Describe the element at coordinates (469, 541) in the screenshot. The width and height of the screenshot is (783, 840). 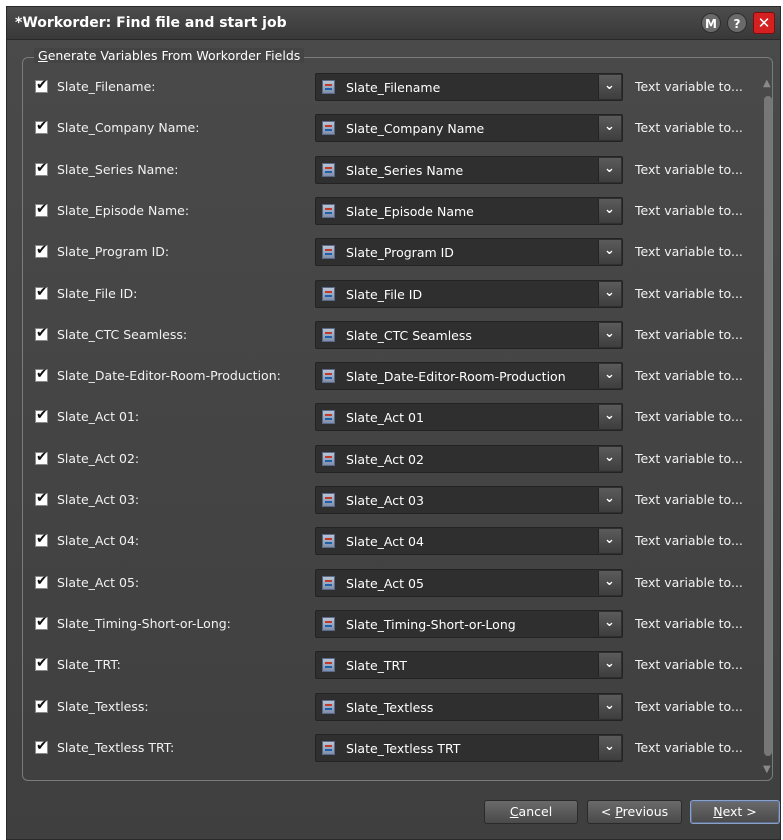
I see `variable-select: Slate_Act 04 ⌄` at that location.